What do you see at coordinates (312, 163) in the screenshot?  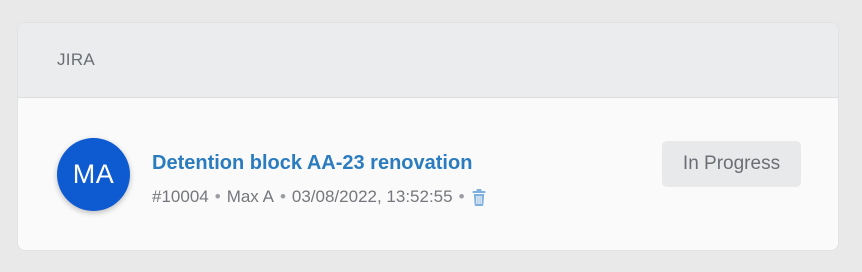 I see `issue-title-link: Detention block AA-23 renovation` at bounding box center [312, 163].